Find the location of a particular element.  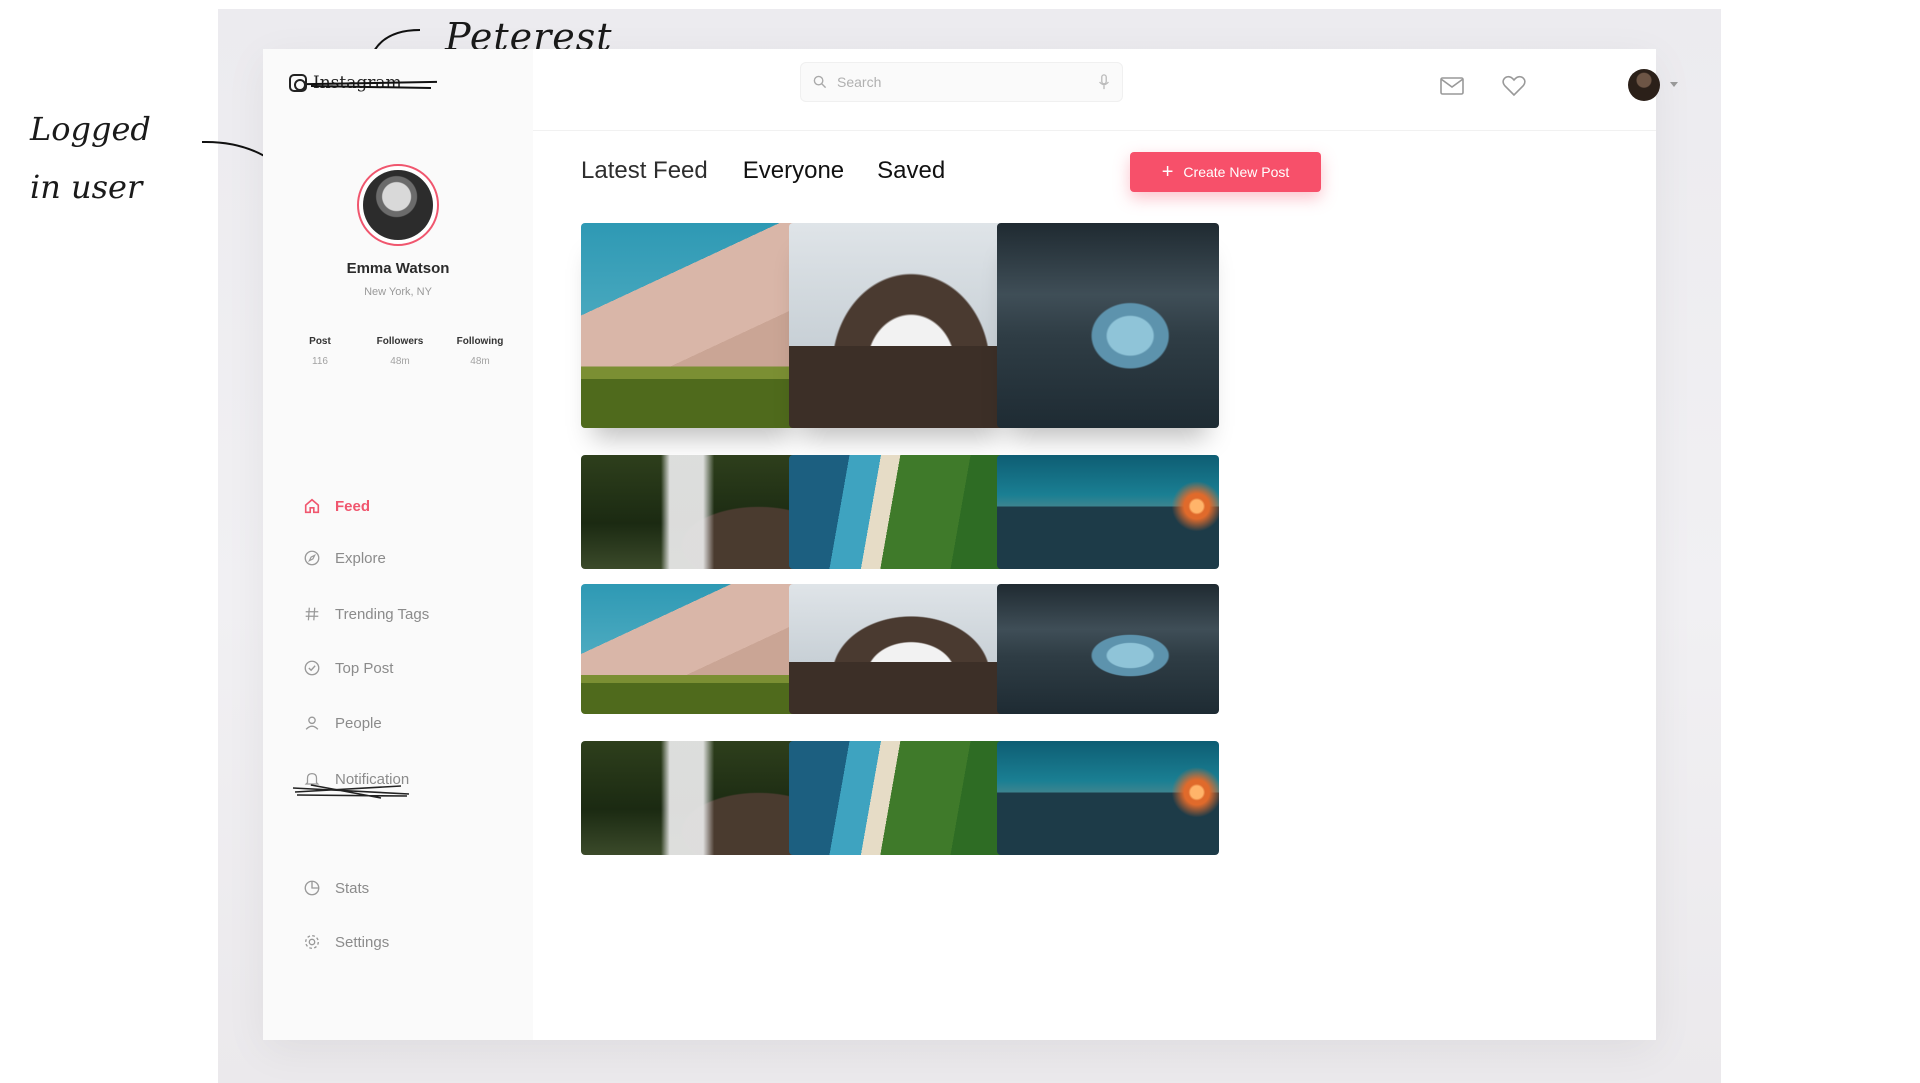

profile-stats: Post 116 Followers 48m Following 48m is located at coordinates (400, 351).